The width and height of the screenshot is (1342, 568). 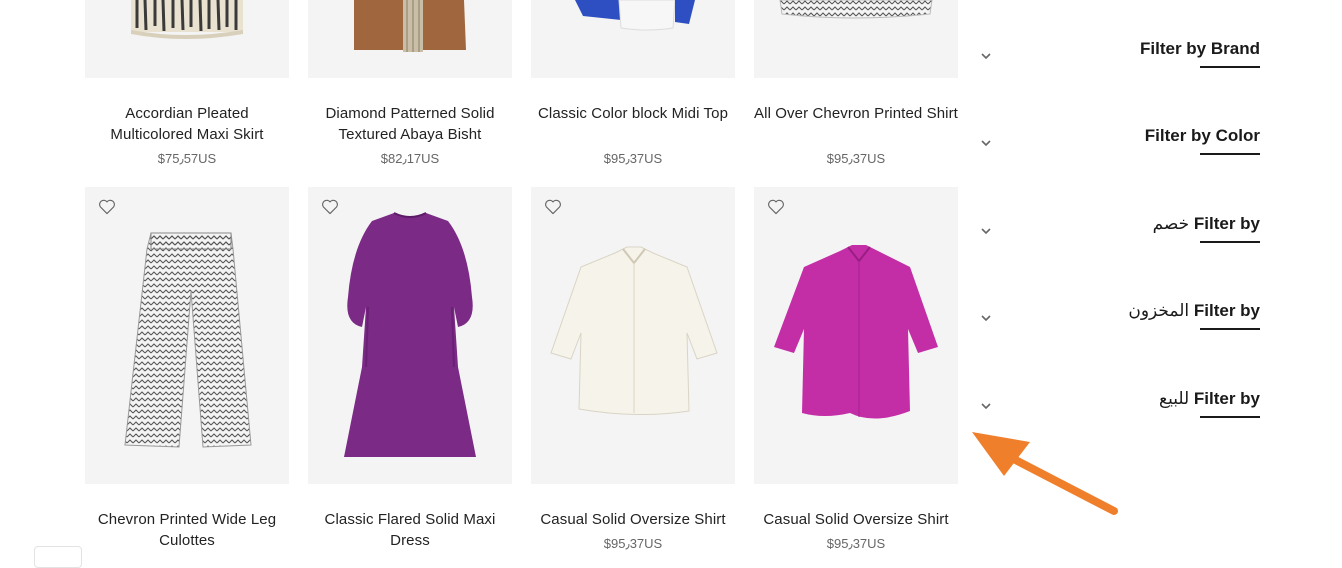 What do you see at coordinates (1120, 322) in the screenshot?
I see `filter-stock: المخزون Filter by` at bounding box center [1120, 322].